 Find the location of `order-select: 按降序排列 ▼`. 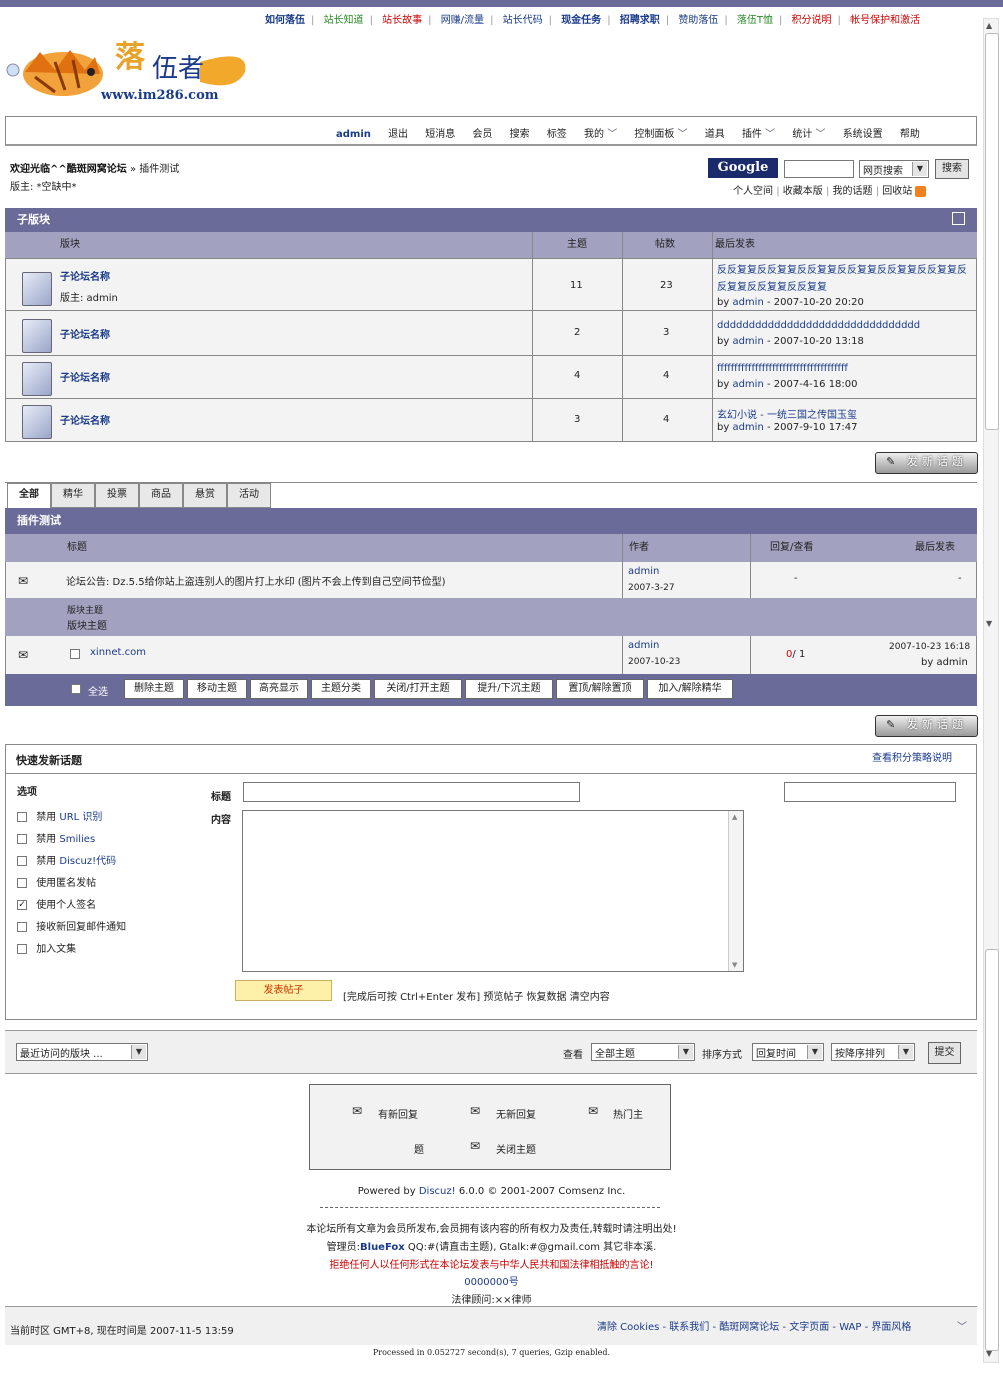

order-select: 按降序排列 ▼ is located at coordinates (873, 1052).